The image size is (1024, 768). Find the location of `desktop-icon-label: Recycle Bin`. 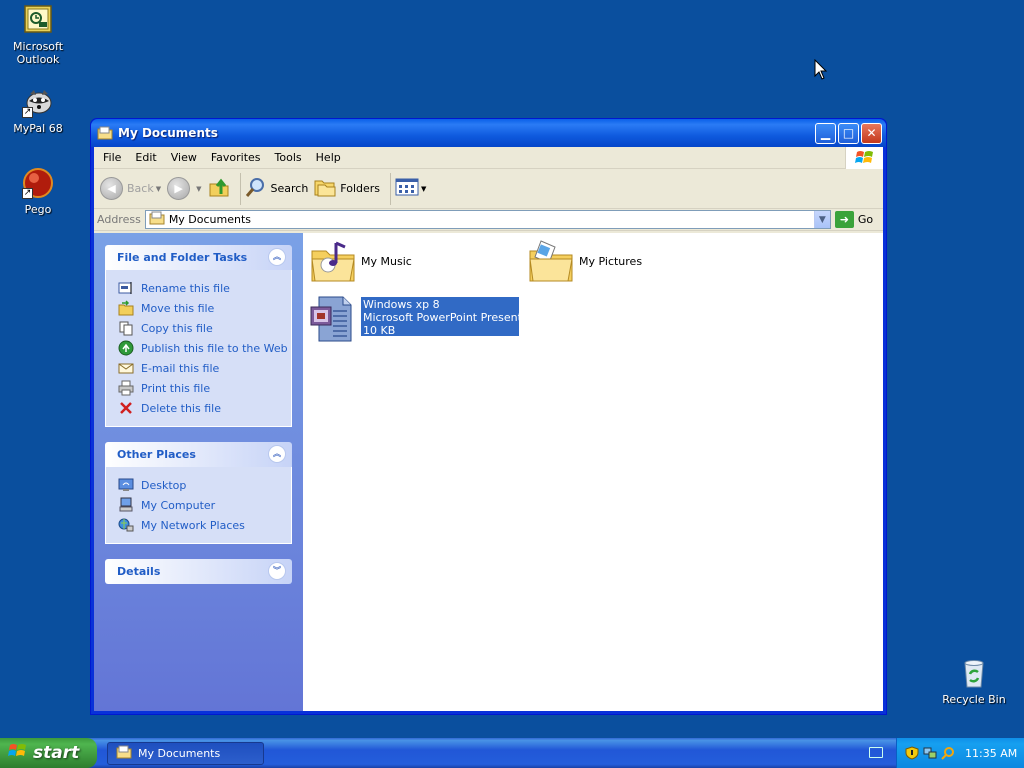

desktop-icon-label: Recycle Bin is located at coordinates (974, 699).